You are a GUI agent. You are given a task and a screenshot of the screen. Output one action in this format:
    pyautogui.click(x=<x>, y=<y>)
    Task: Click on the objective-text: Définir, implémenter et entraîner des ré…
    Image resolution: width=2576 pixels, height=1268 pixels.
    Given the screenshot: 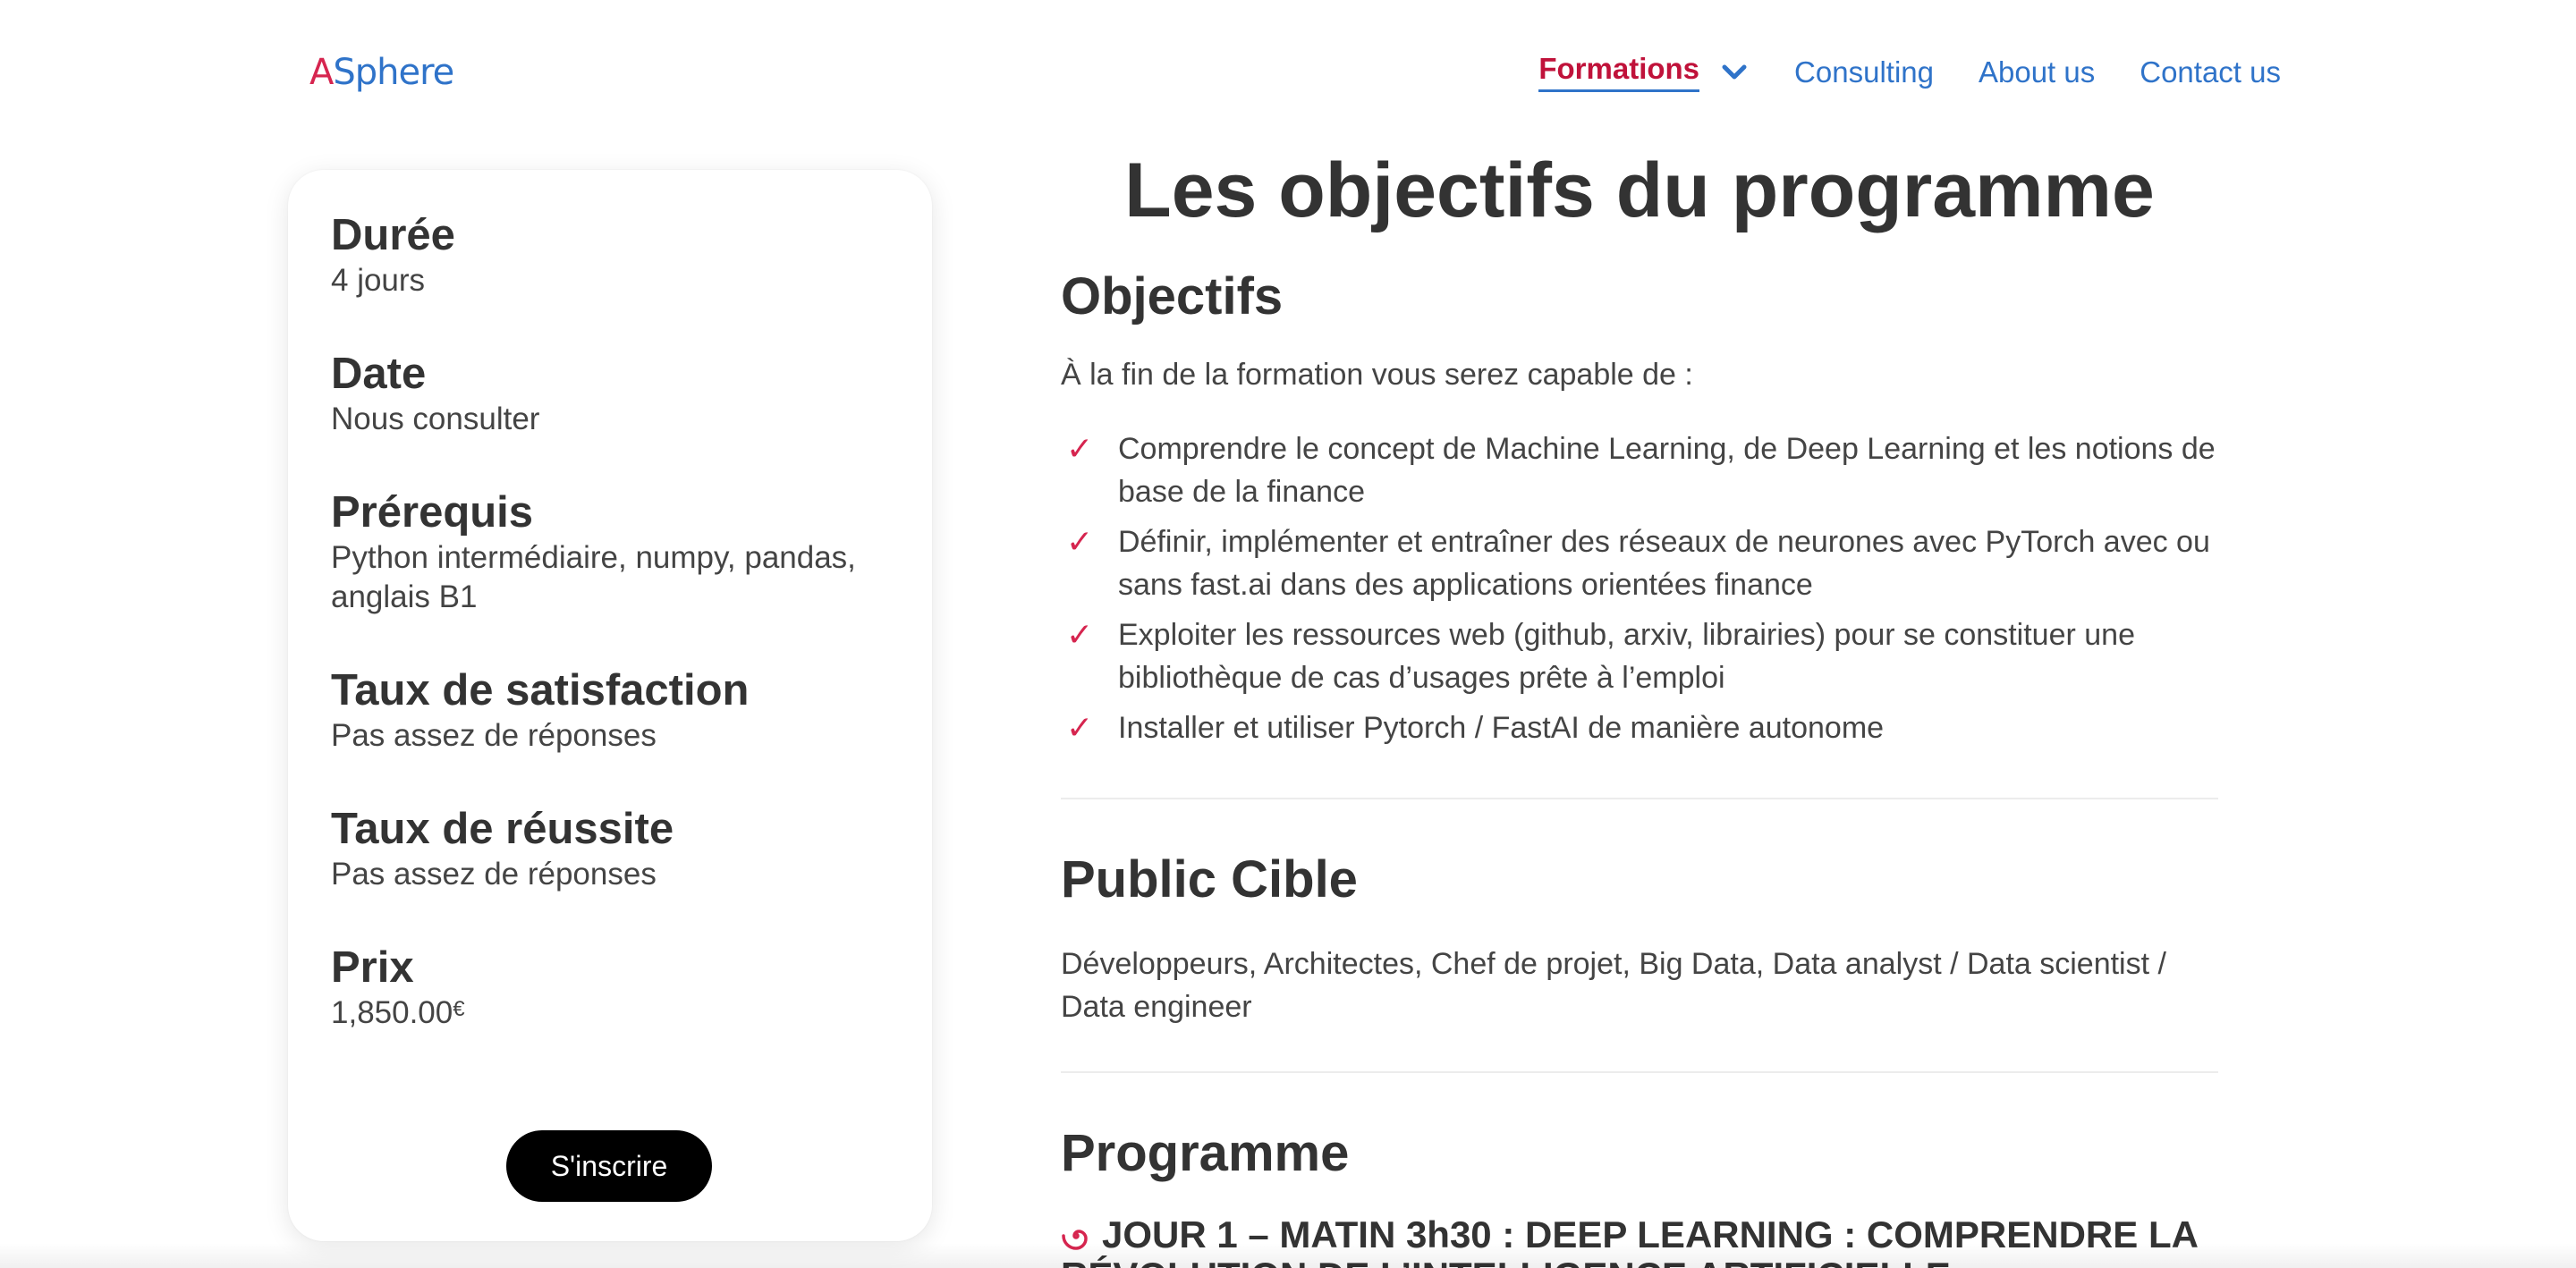 What is the action you would take?
    pyautogui.click(x=1664, y=563)
    